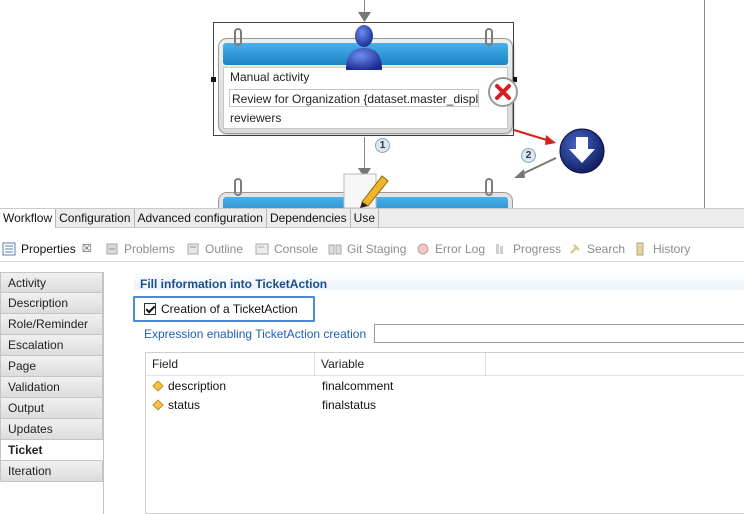 Image resolution: width=744 pixels, height=514 pixels. What do you see at coordinates (582, 151) in the screenshot?
I see `download-arrow-icon` at bounding box center [582, 151].